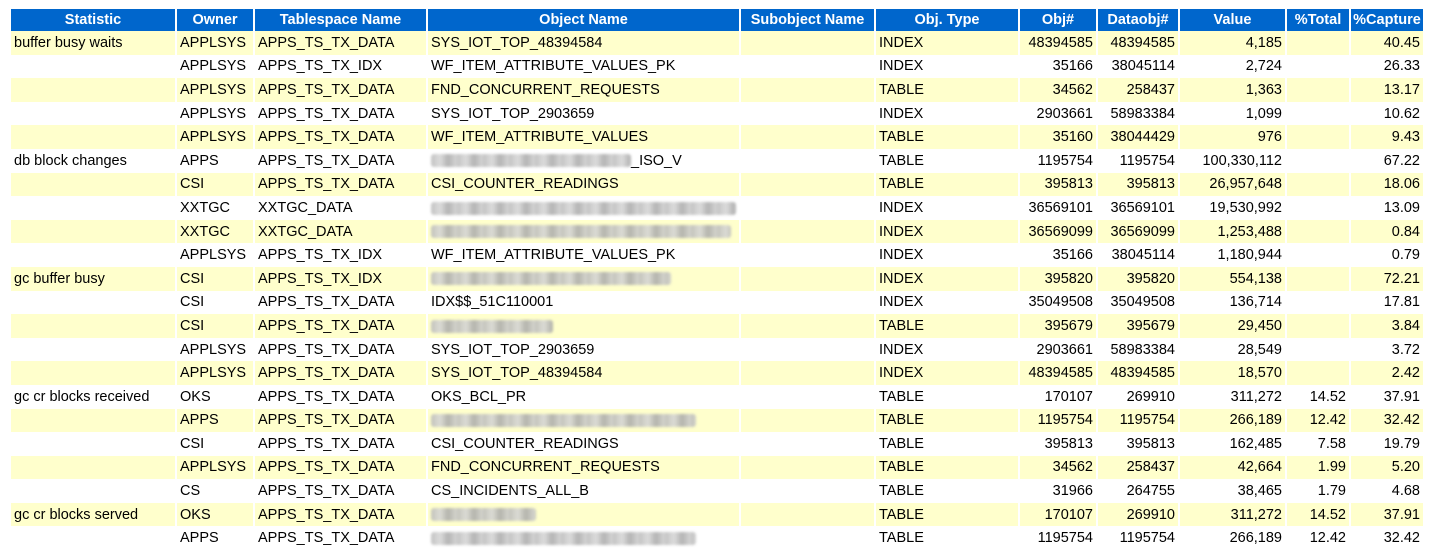 This screenshot has width=1435, height=556. I want to click on cell-pct-capture: 67.22, so click(1387, 160).